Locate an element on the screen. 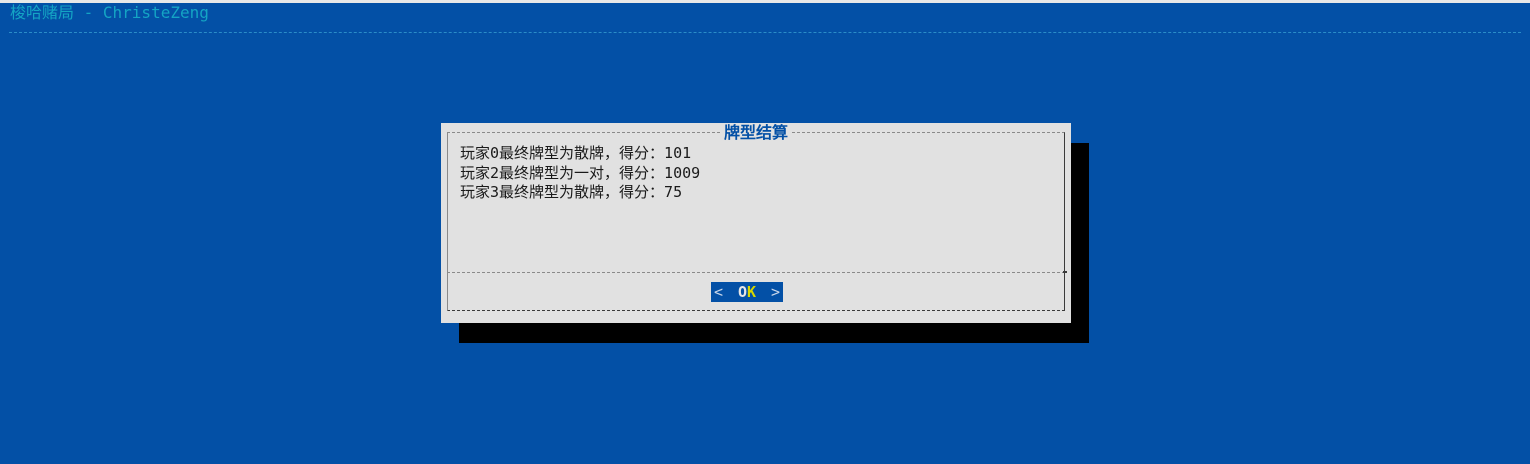 This screenshot has height=464, width=1530. backtitle: 梭哈赌局 - ChristeZeng is located at coordinates (109, 12).